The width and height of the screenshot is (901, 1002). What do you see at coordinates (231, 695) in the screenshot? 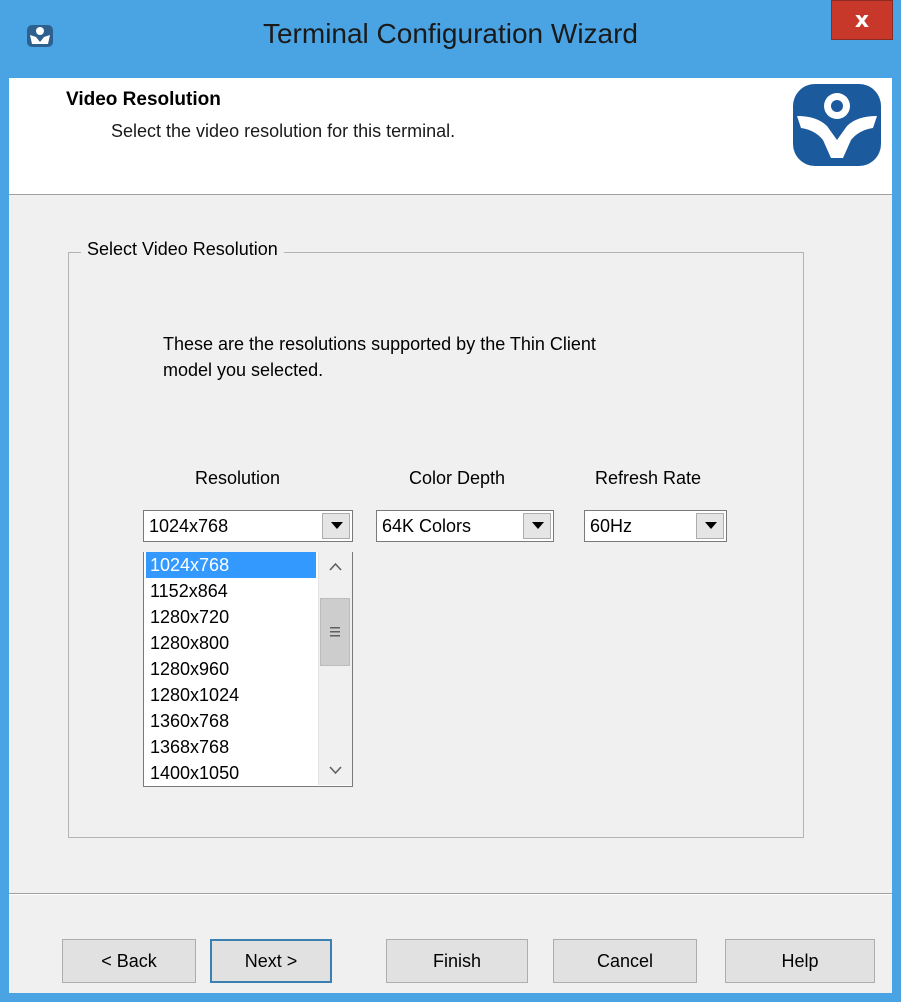
I see `resolution-option: 1280x1024` at bounding box center [231, 695].